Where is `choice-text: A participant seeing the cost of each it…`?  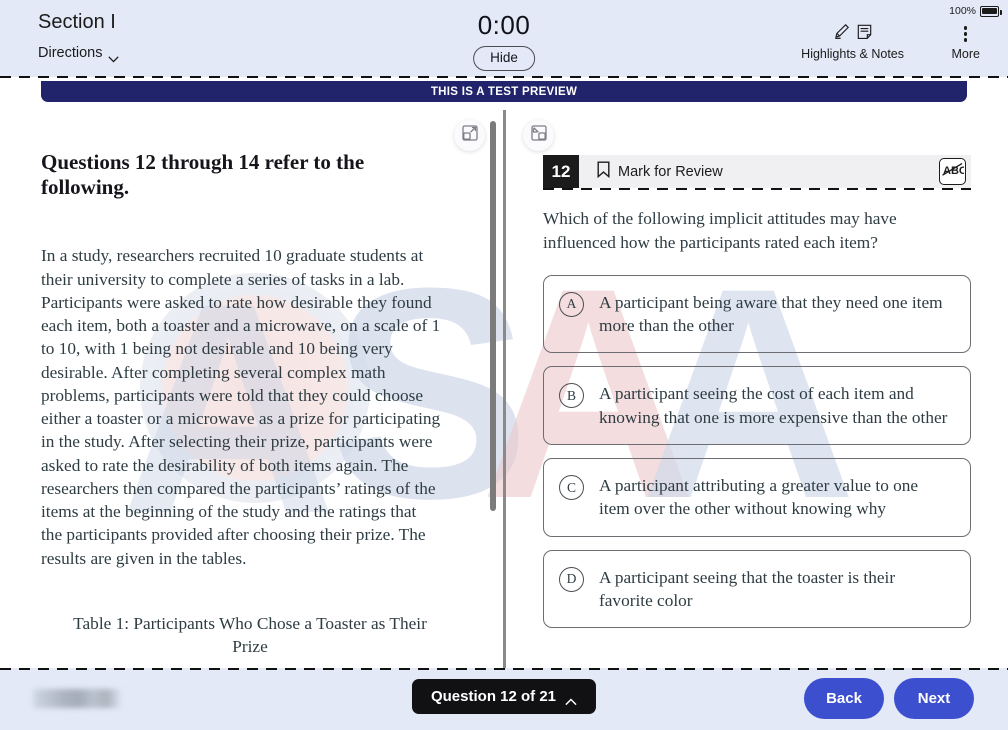
choice-text: A participant seeing the cost of each it… is located at coordinates (773, 405).